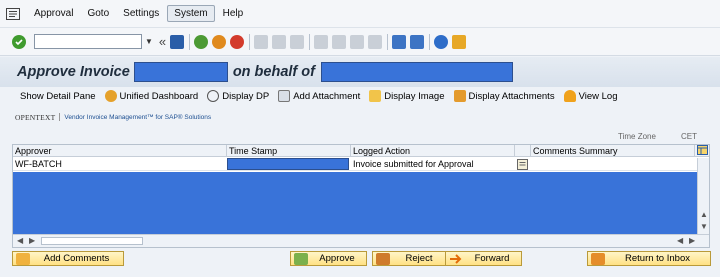 The width and height of the screenshot is (720, 277). What do you see at coordinates (649, 258) in the screenshot?
I see `return-to-inbox-button: Return to Inbox` at bounding box center [649, 258].